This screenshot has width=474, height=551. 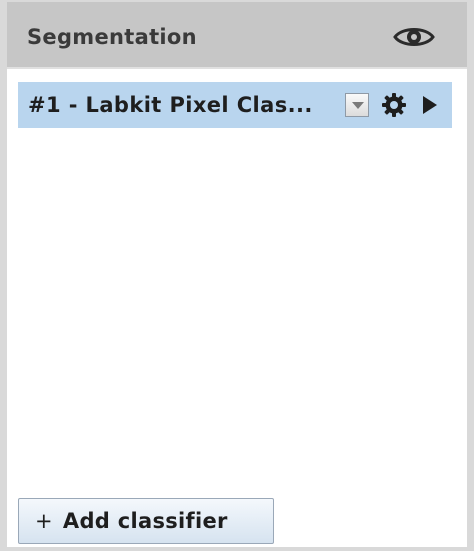 I want to click on chevron-down-icon, so click(x=358, y=105).